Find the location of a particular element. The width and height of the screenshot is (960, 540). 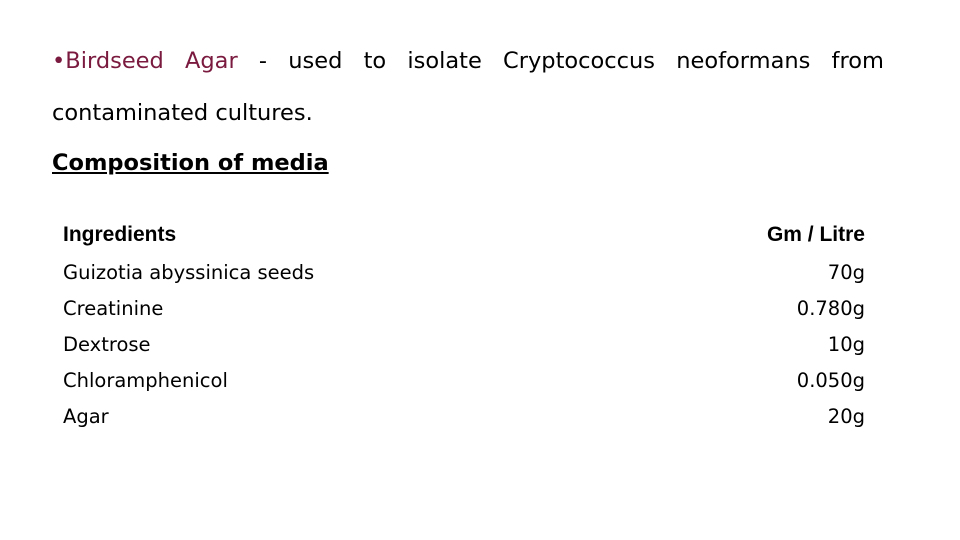

table-row: Agar 20g is located at coordinates (464, 416).